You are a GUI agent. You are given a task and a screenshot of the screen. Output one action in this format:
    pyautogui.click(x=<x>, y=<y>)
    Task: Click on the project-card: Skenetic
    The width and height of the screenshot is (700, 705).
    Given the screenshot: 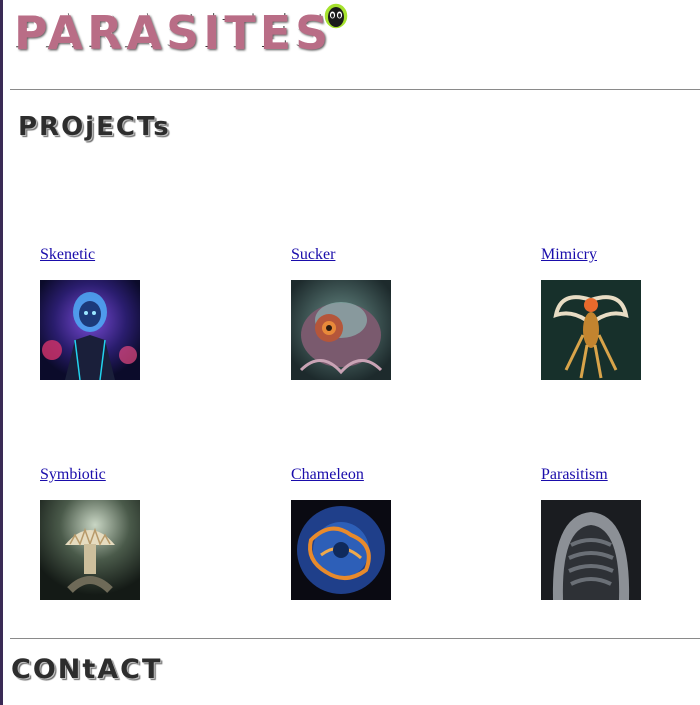 What is the action you would take?
    pyautogui.click(x=105, y=313)
    